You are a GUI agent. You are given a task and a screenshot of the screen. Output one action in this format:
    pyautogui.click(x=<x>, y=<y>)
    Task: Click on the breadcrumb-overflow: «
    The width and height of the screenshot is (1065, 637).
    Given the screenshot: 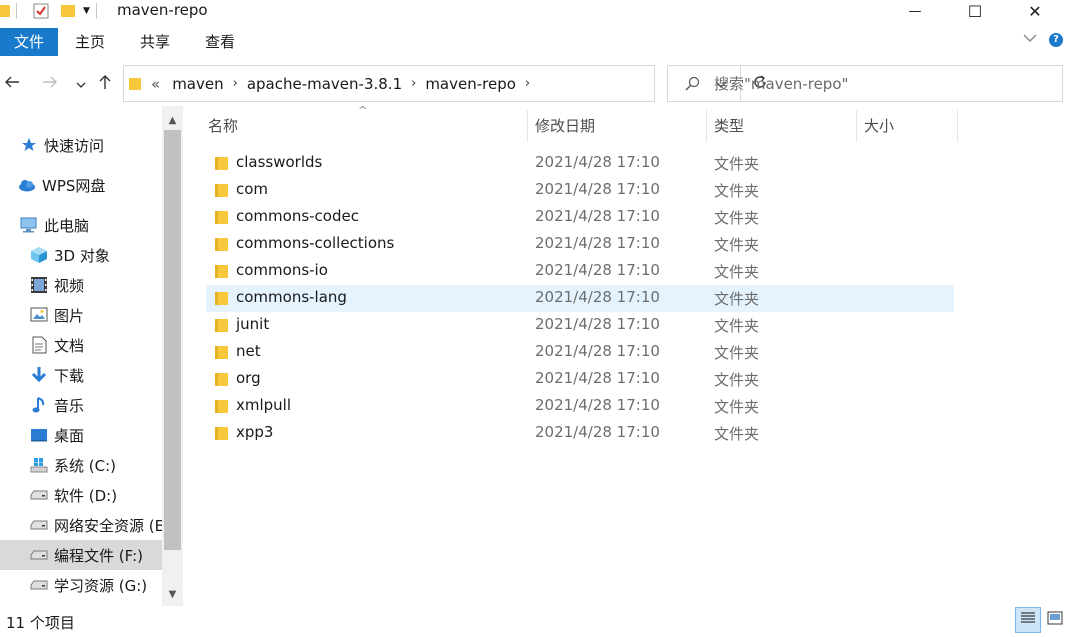 What is the action you would take?
    pyautogui.click(x=155, y=84)
    